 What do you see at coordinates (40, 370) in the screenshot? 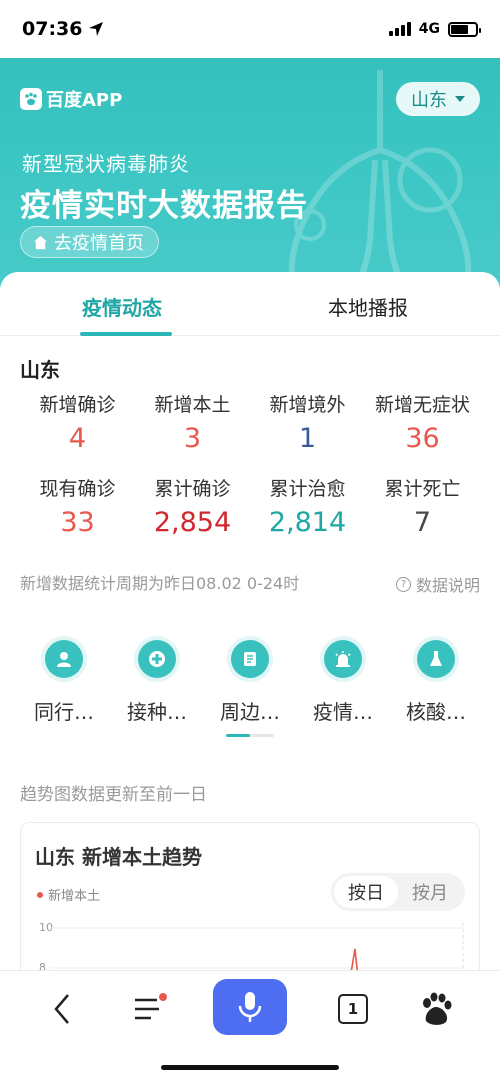
I see `province-heading: 山东` at bounding box center [40, 370].